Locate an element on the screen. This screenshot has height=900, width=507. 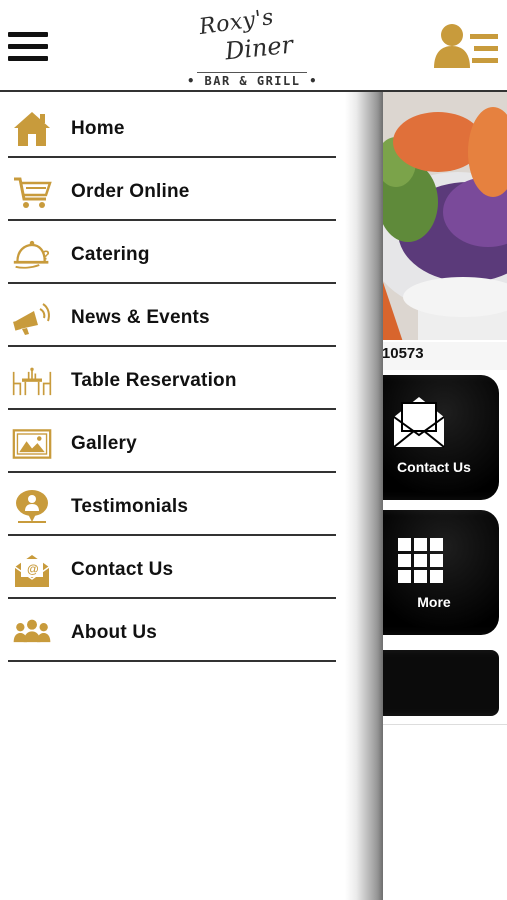
app-header: Roxy's Diner • BAR & GRILL • is located at coordinates (253, 46).